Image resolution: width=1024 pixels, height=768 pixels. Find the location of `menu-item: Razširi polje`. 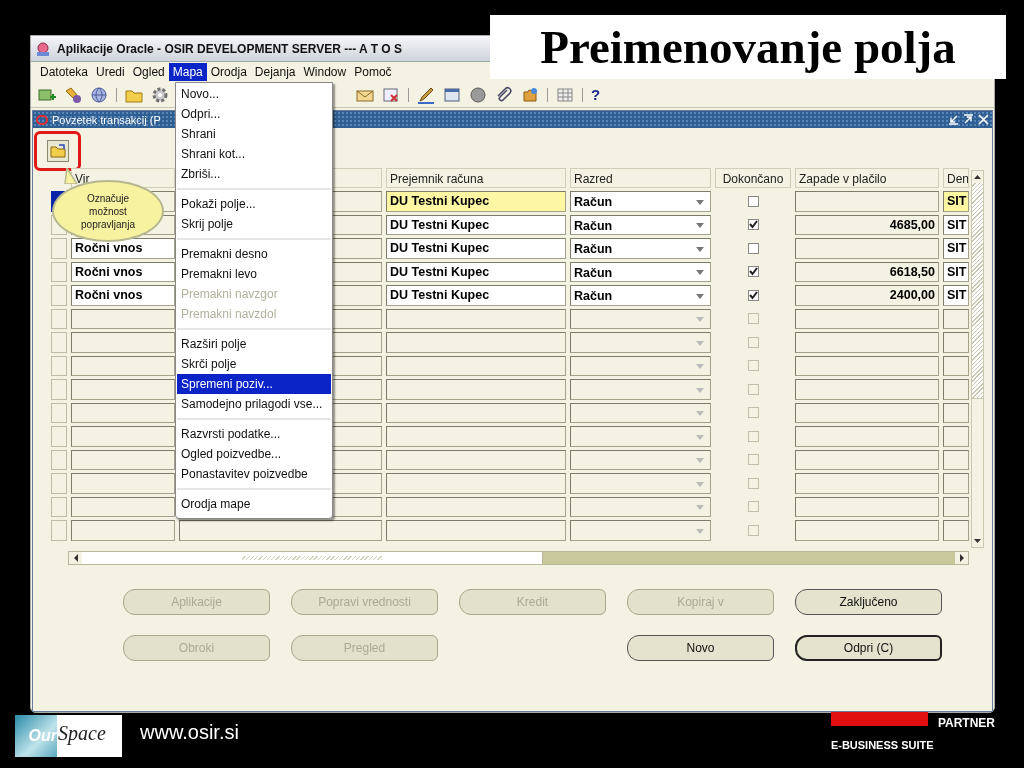

menu-item: Razširi polje is located at coordinates (254, 344).